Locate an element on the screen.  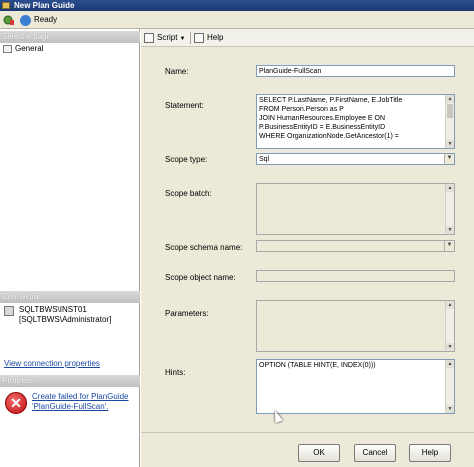
ready-status-icon is located at coordinates (25, 20).